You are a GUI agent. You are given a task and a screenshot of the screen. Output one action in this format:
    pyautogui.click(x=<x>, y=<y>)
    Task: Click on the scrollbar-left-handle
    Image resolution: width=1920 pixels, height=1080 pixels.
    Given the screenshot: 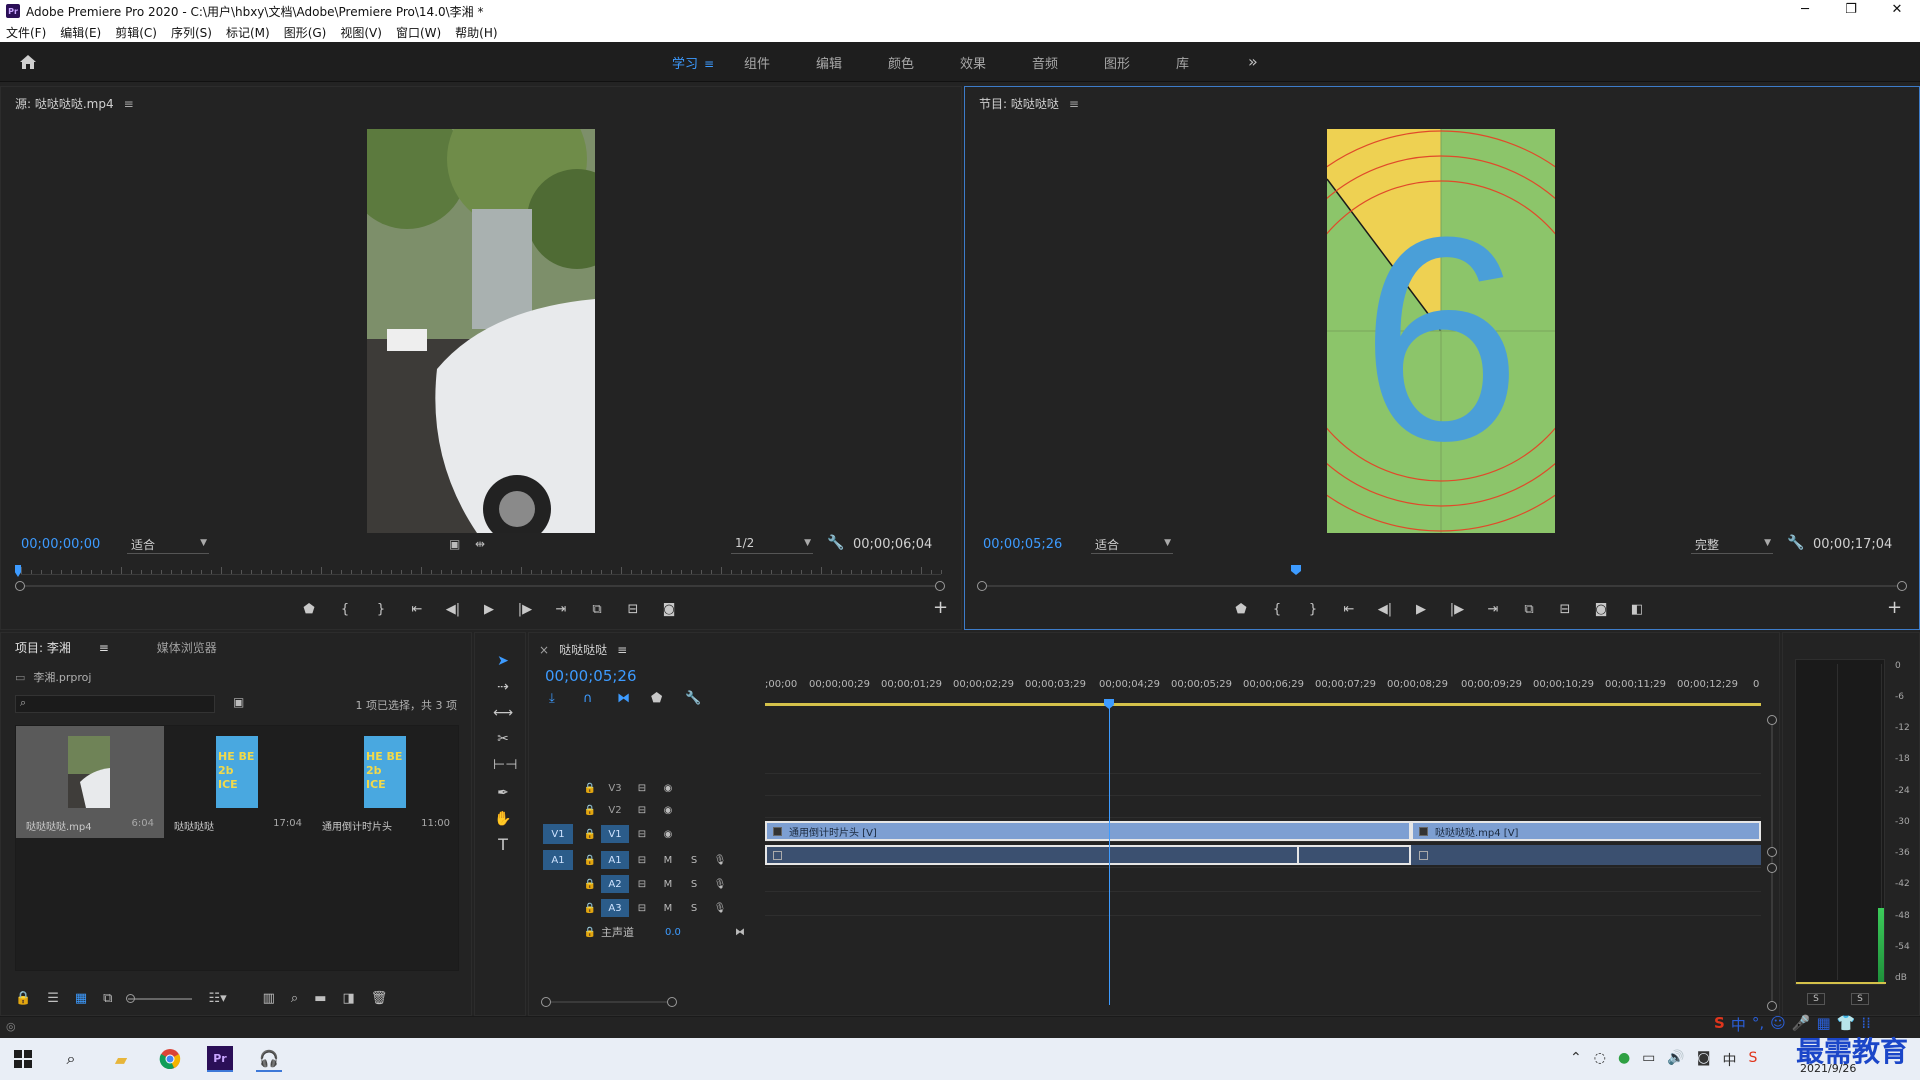 What is the action you would take?
    pyautogui.click(x=20, y=586)
    